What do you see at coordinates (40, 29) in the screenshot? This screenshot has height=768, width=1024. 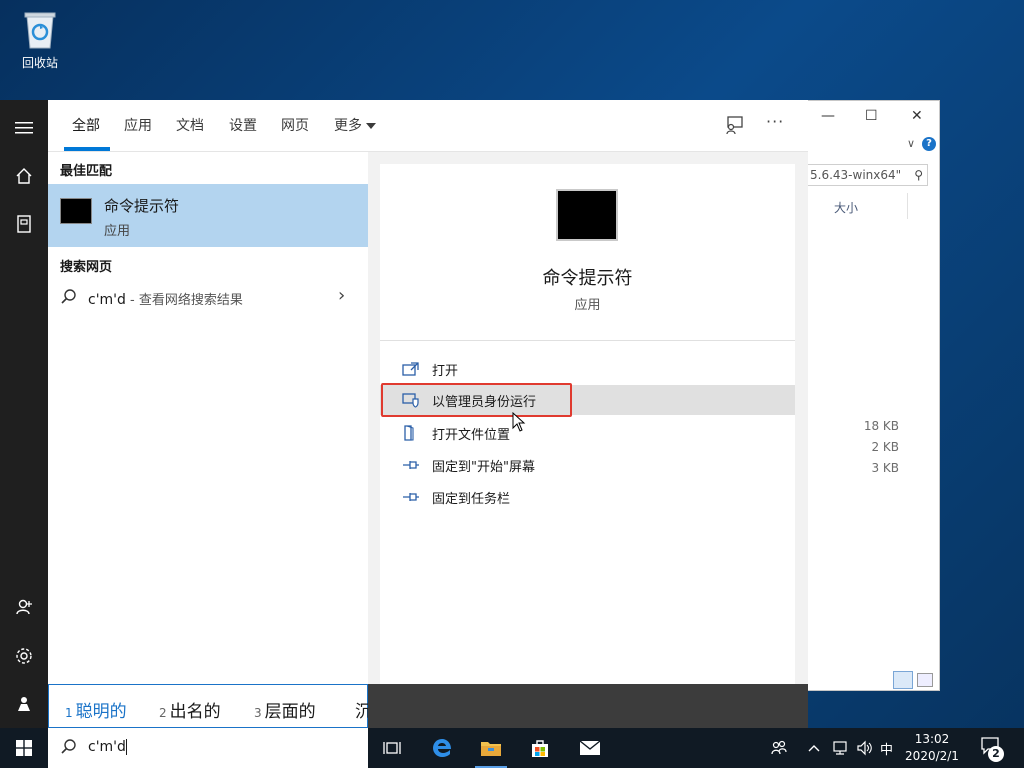 I see `recycle-bin-icon` at bounding box center [40, 29].